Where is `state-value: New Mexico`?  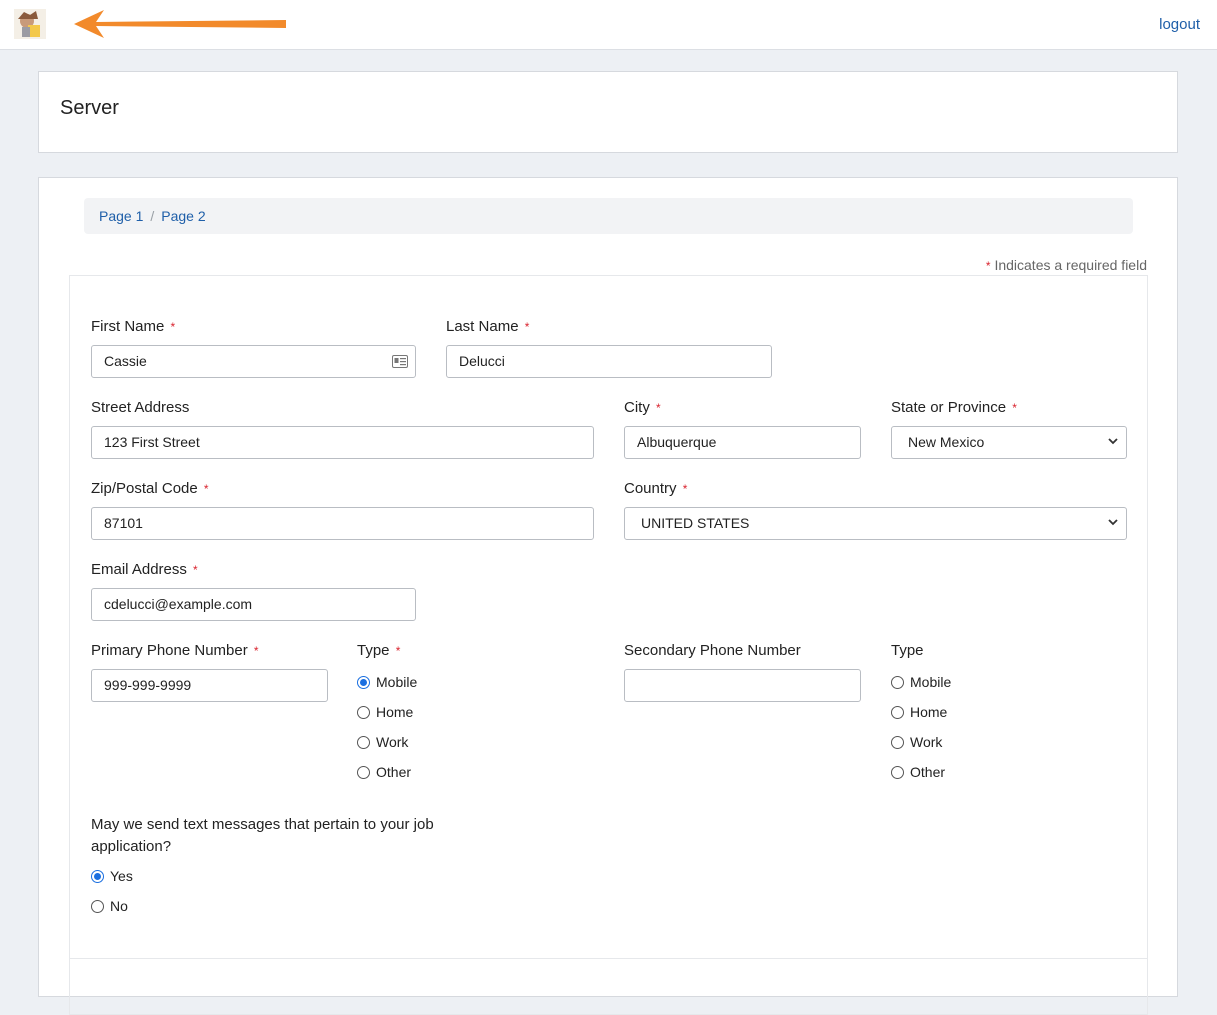 state-value: New Mexico is located at coordinates (946, 442).